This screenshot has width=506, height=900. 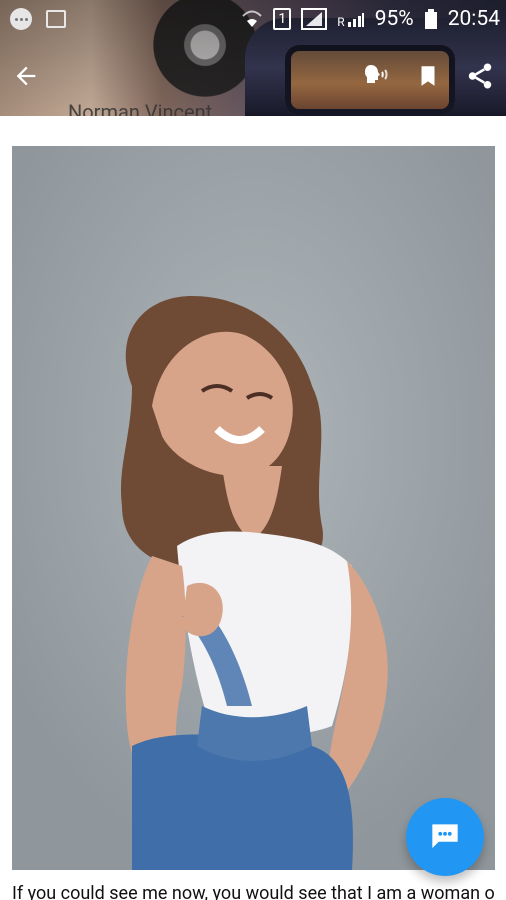 I want to click on share-icon, so click(x=480, y=76).